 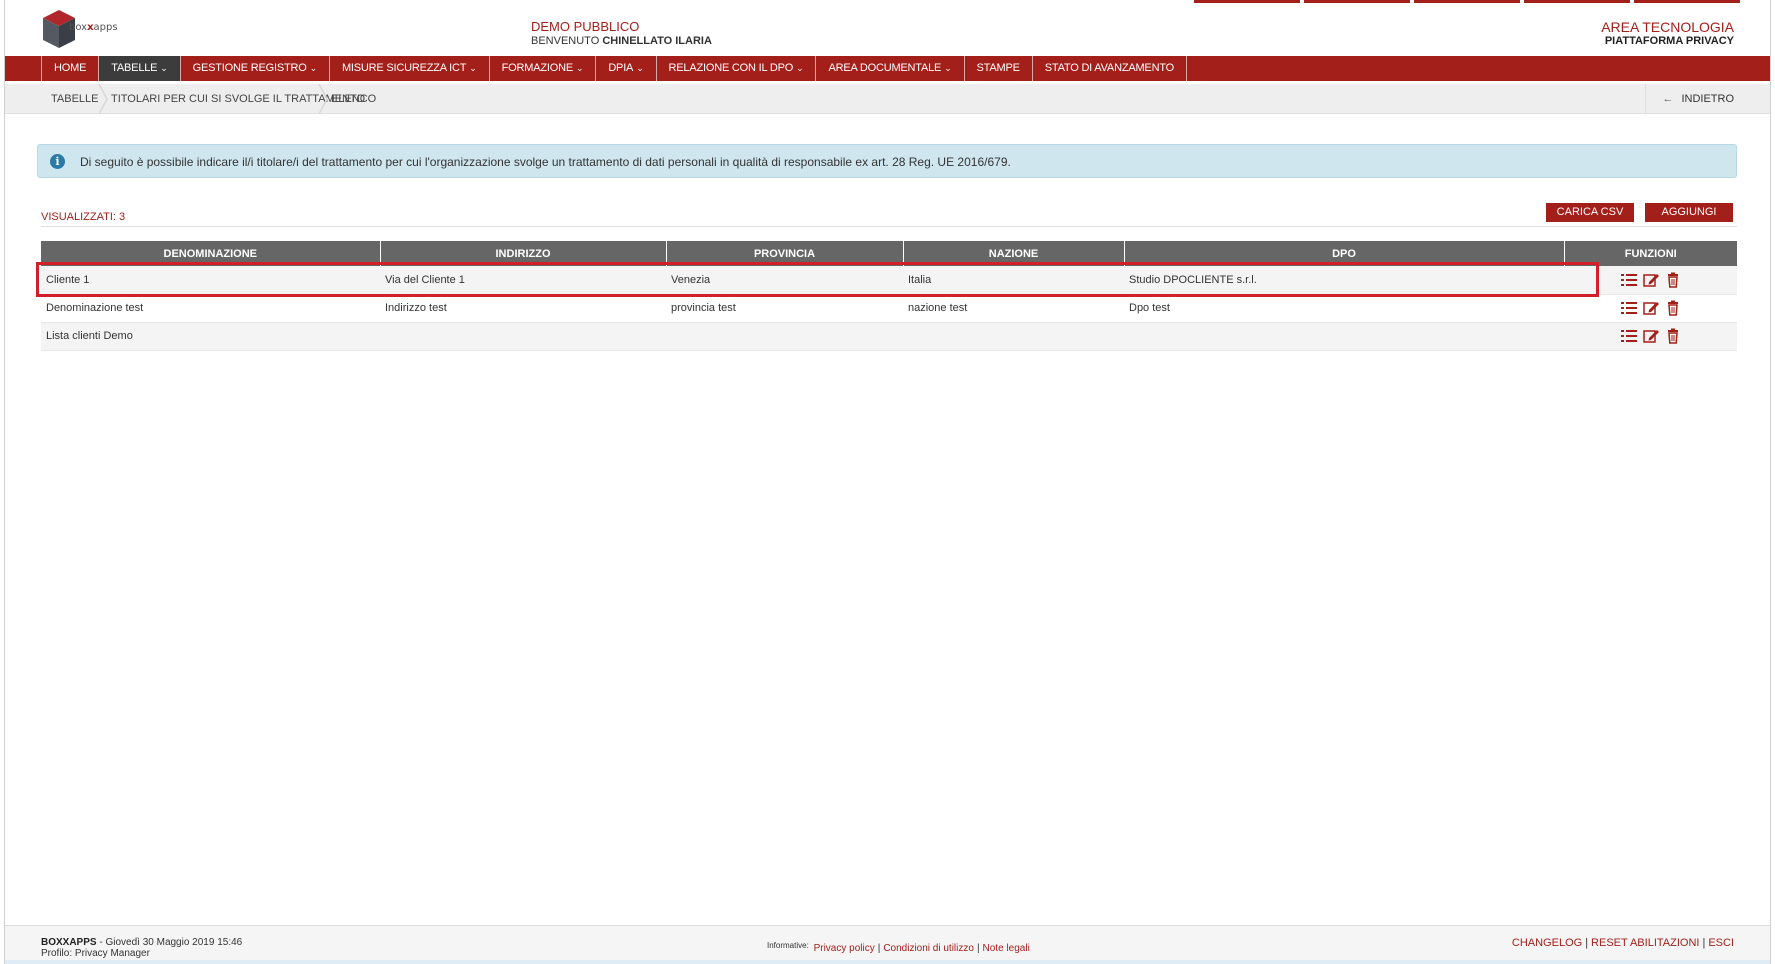 I want to click on cell-provincia: provincia test, so click(x=784, y=308).